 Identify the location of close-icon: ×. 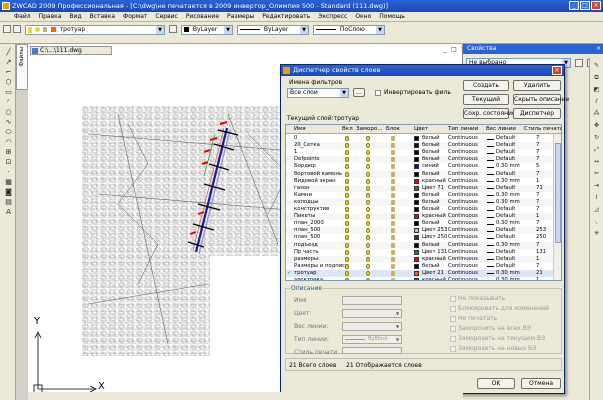
(598, 49).